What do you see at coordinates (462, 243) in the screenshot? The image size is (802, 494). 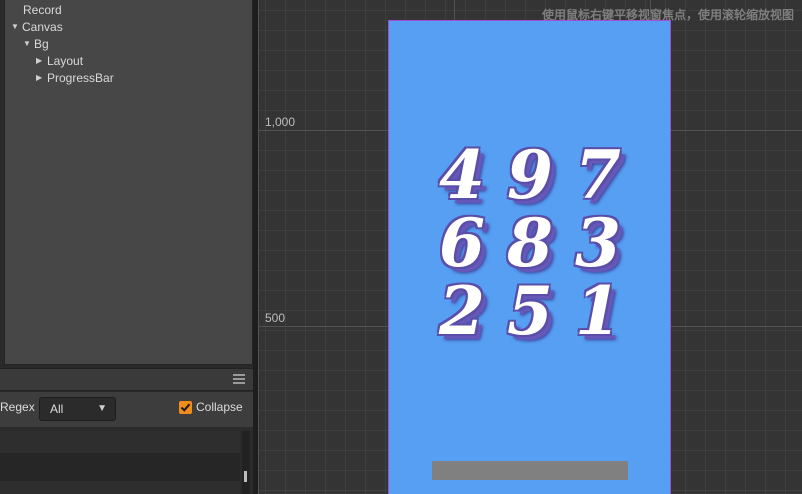 I see `digit-sprite: 6` at bounding box center [462, 243].